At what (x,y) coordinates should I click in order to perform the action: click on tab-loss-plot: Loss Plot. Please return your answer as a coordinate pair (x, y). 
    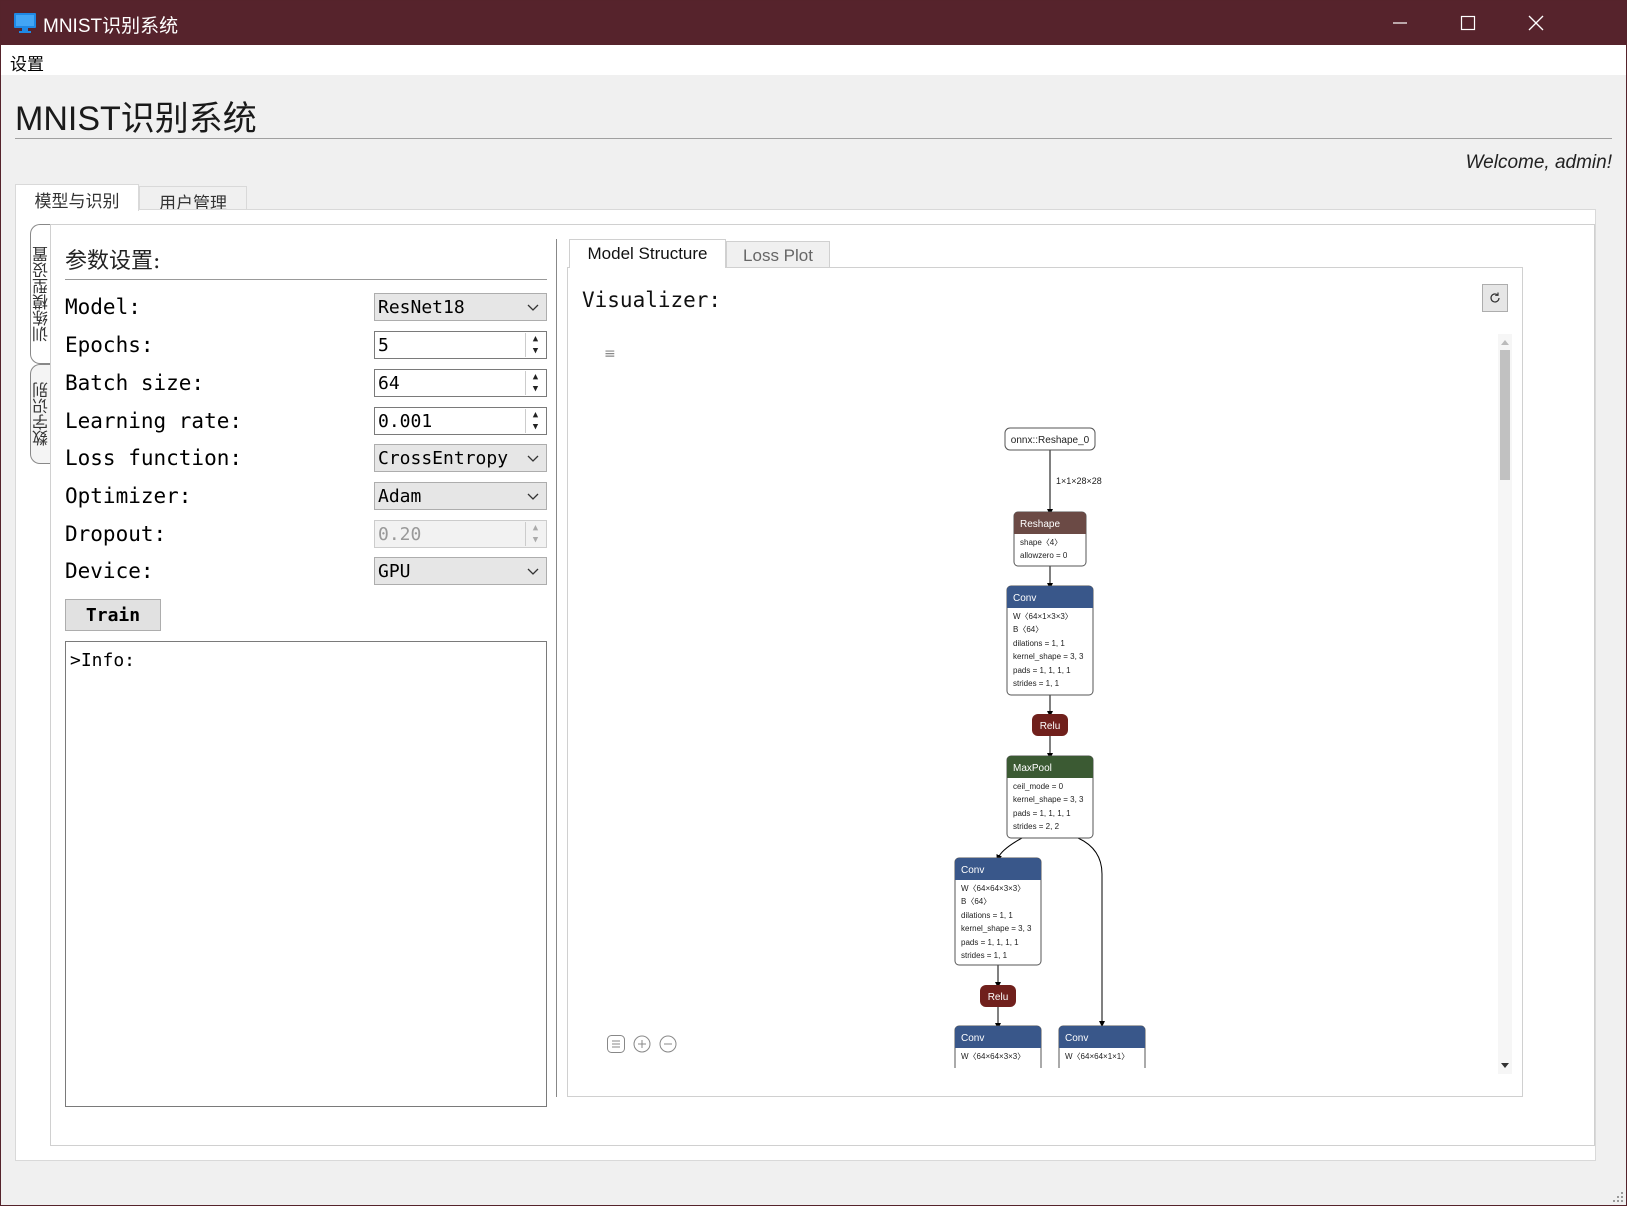
    Looking at the image, I should click on (778, 255).